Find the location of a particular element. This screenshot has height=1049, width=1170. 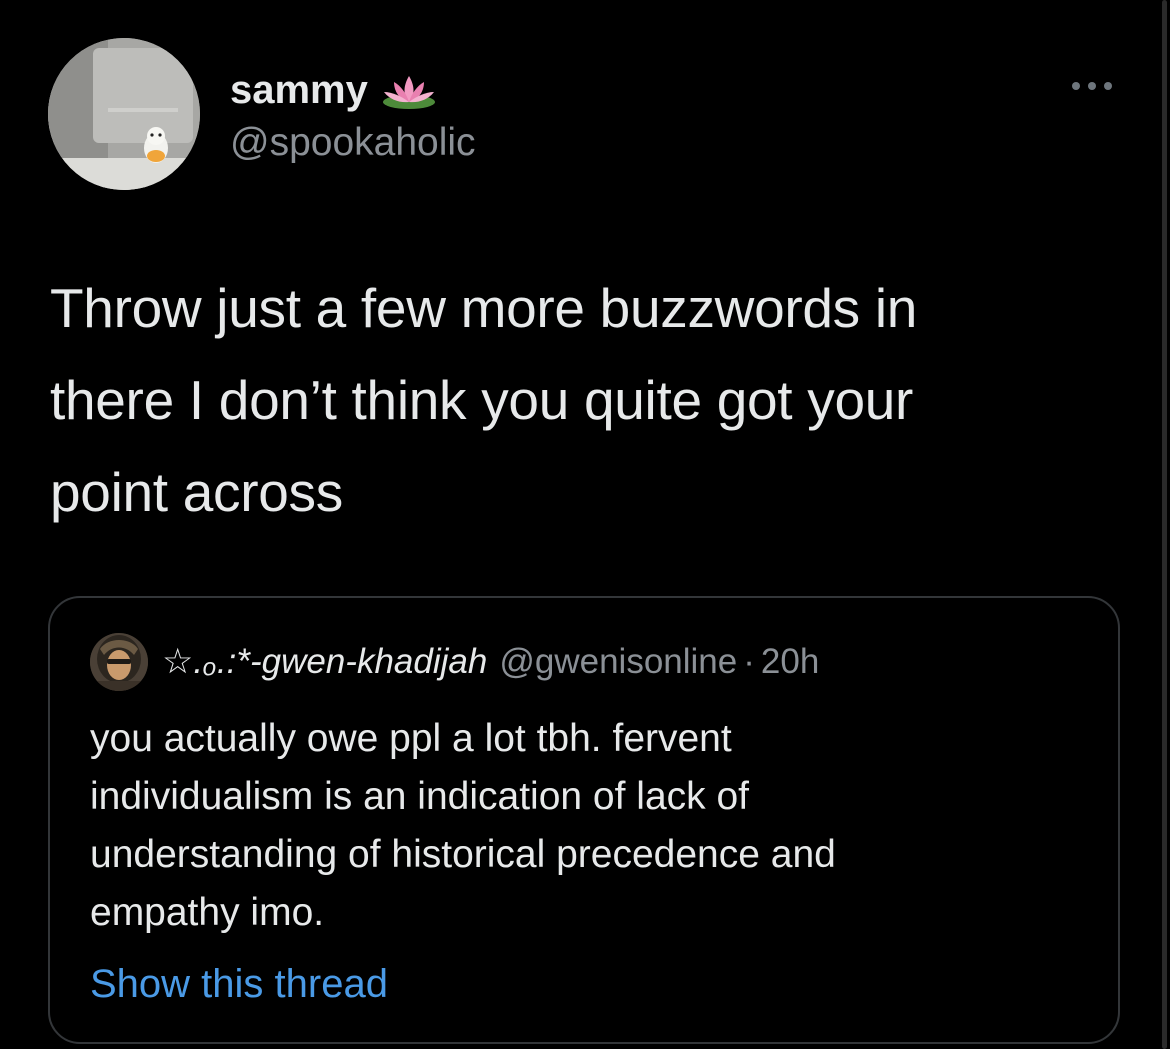

author-name-text: sammy is located at coordinates (299, 90).